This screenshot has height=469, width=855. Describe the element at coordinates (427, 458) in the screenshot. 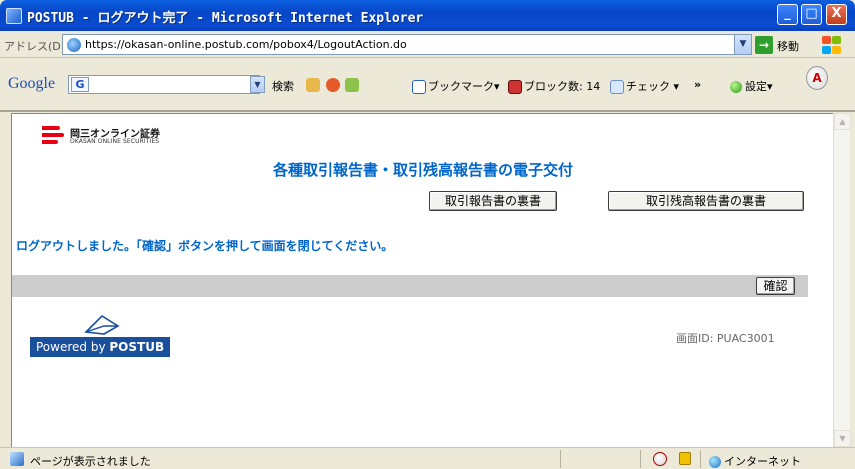

I see `status-bar: ページが表示されました インターネット` at that location.